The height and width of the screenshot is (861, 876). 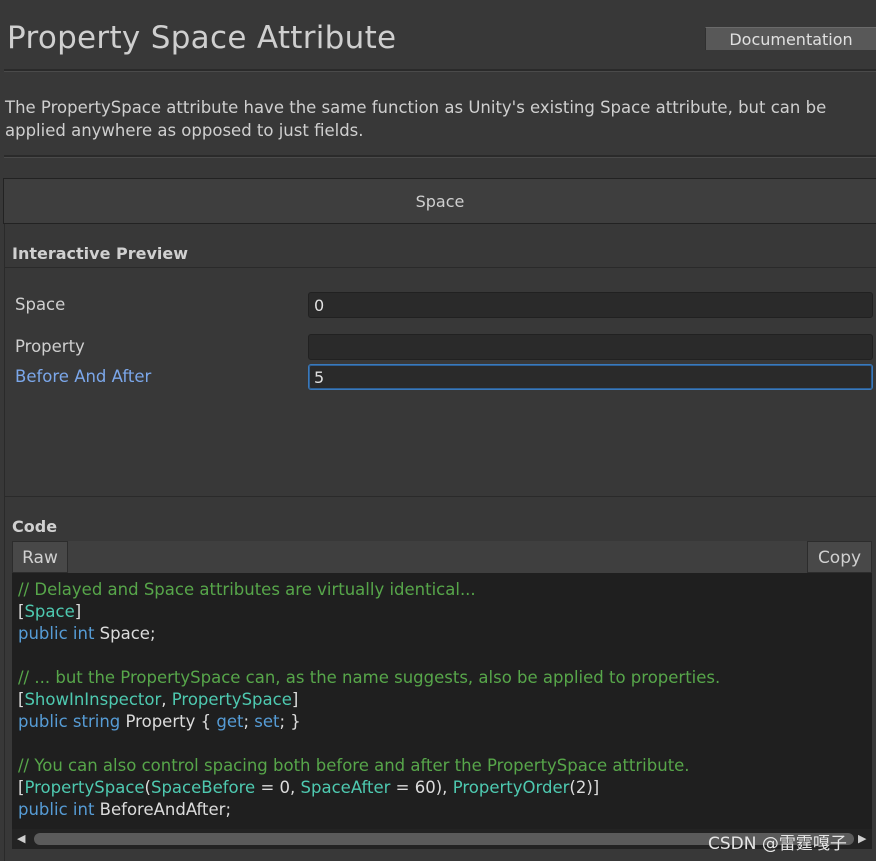 What do you see at coordinates (345, 787) in the screenshot?
I see `code-token: SpaceAfter` at bounding box center [345, 787].